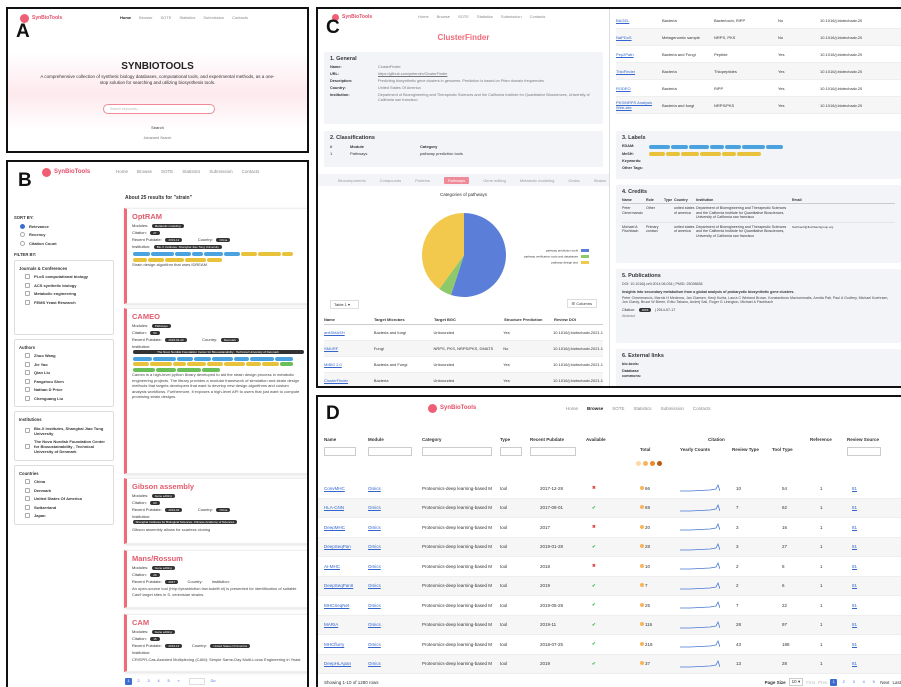 The height and width of the screenshot is (687, 901). Describe the element at coordinates (352, 180) in the screenshot. I see `tab-biocomponents: Biocomponents` at that location.